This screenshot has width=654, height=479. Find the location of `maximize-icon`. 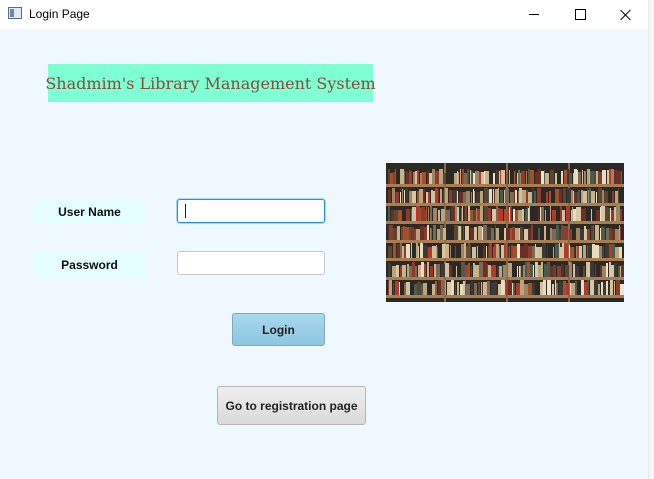

maximize-icon is located at coordinates (580, 14).